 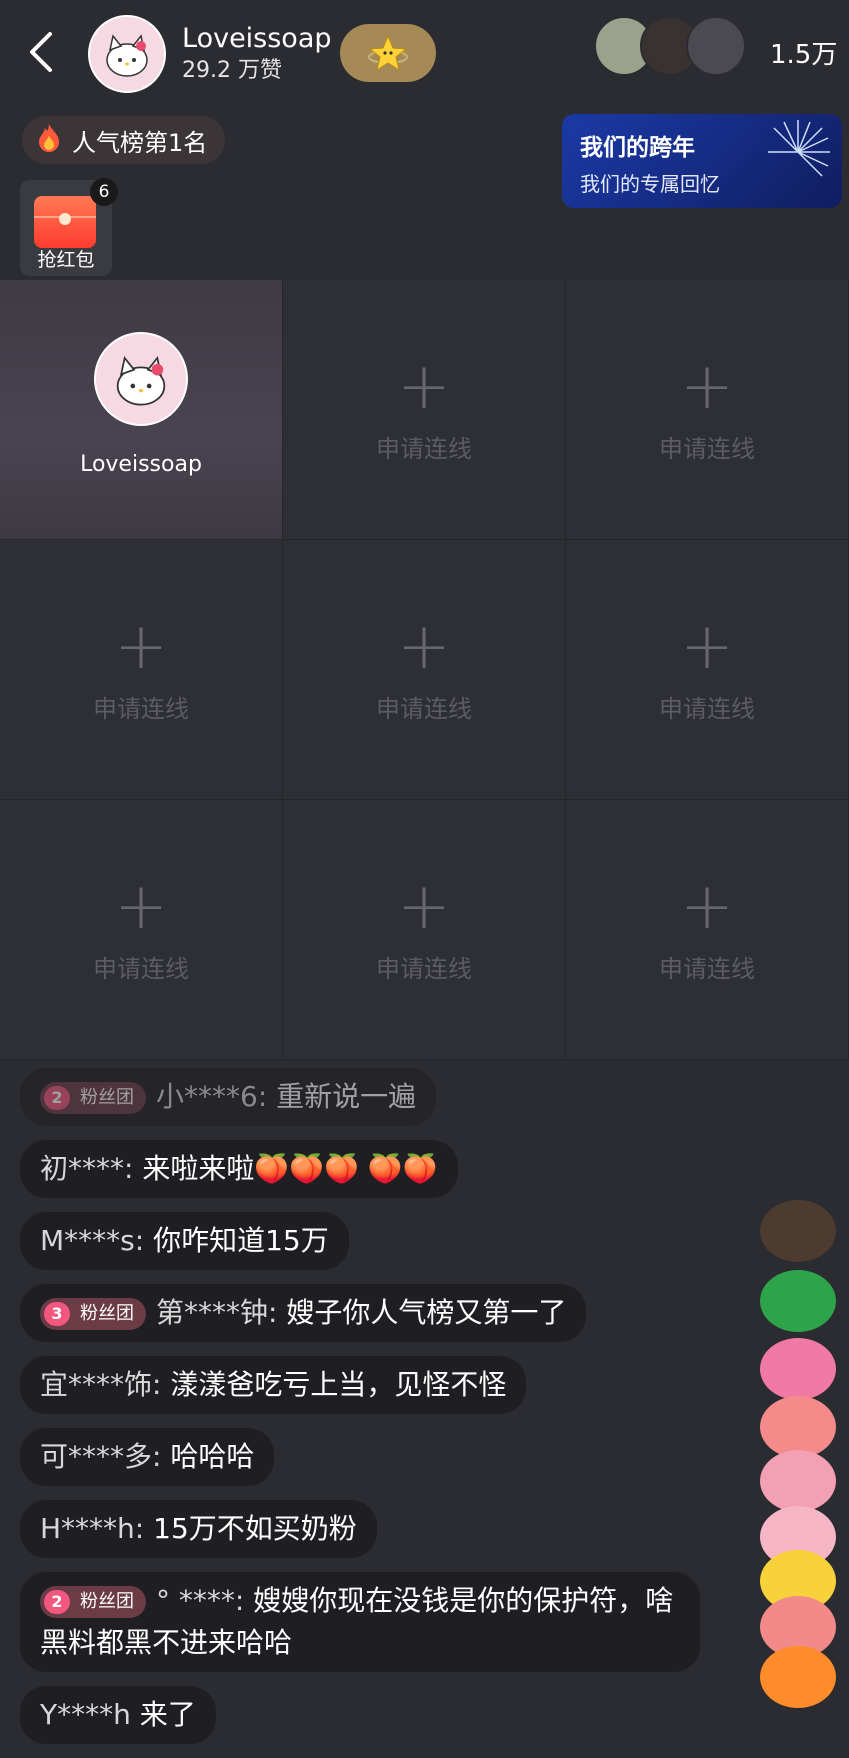 I want to click on rank-label: 人气榜第1名, so click(x=140, y=142).